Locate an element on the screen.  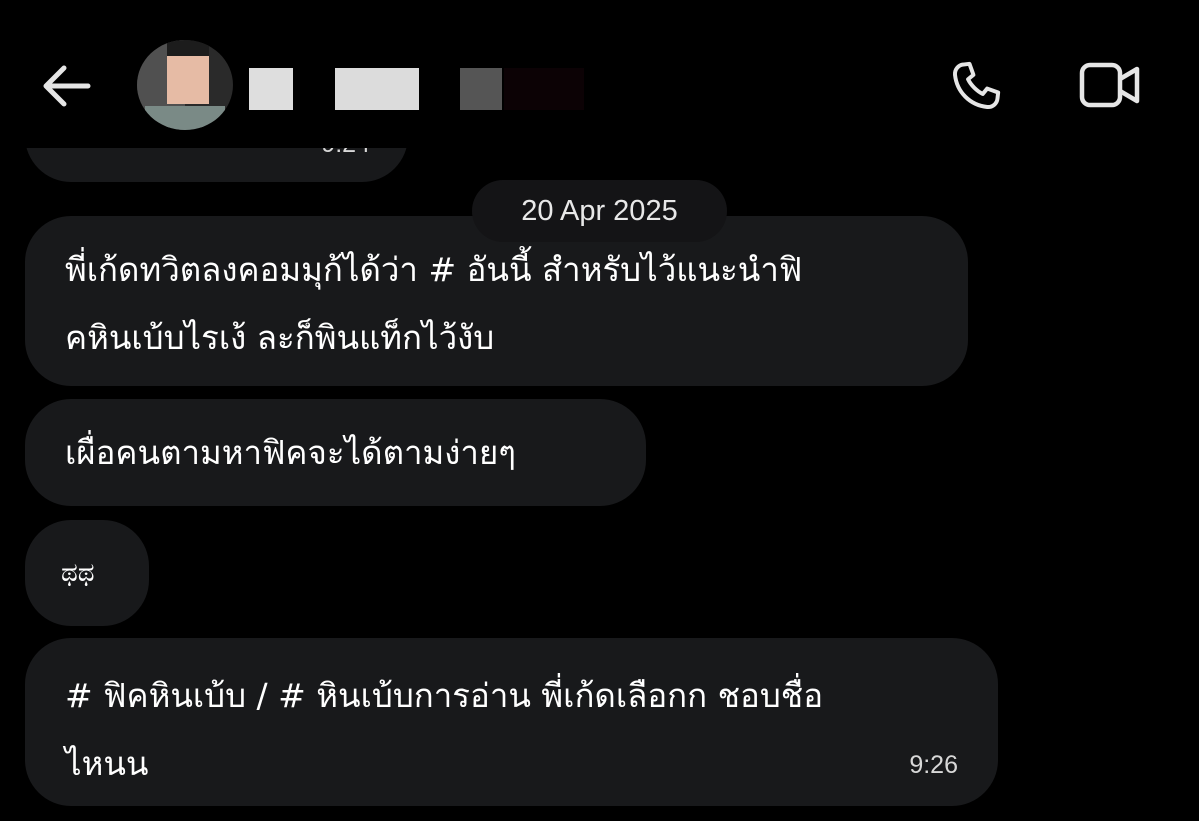
date-separator-label: 20 Apr 2025 is located at coordinates (599, 211).